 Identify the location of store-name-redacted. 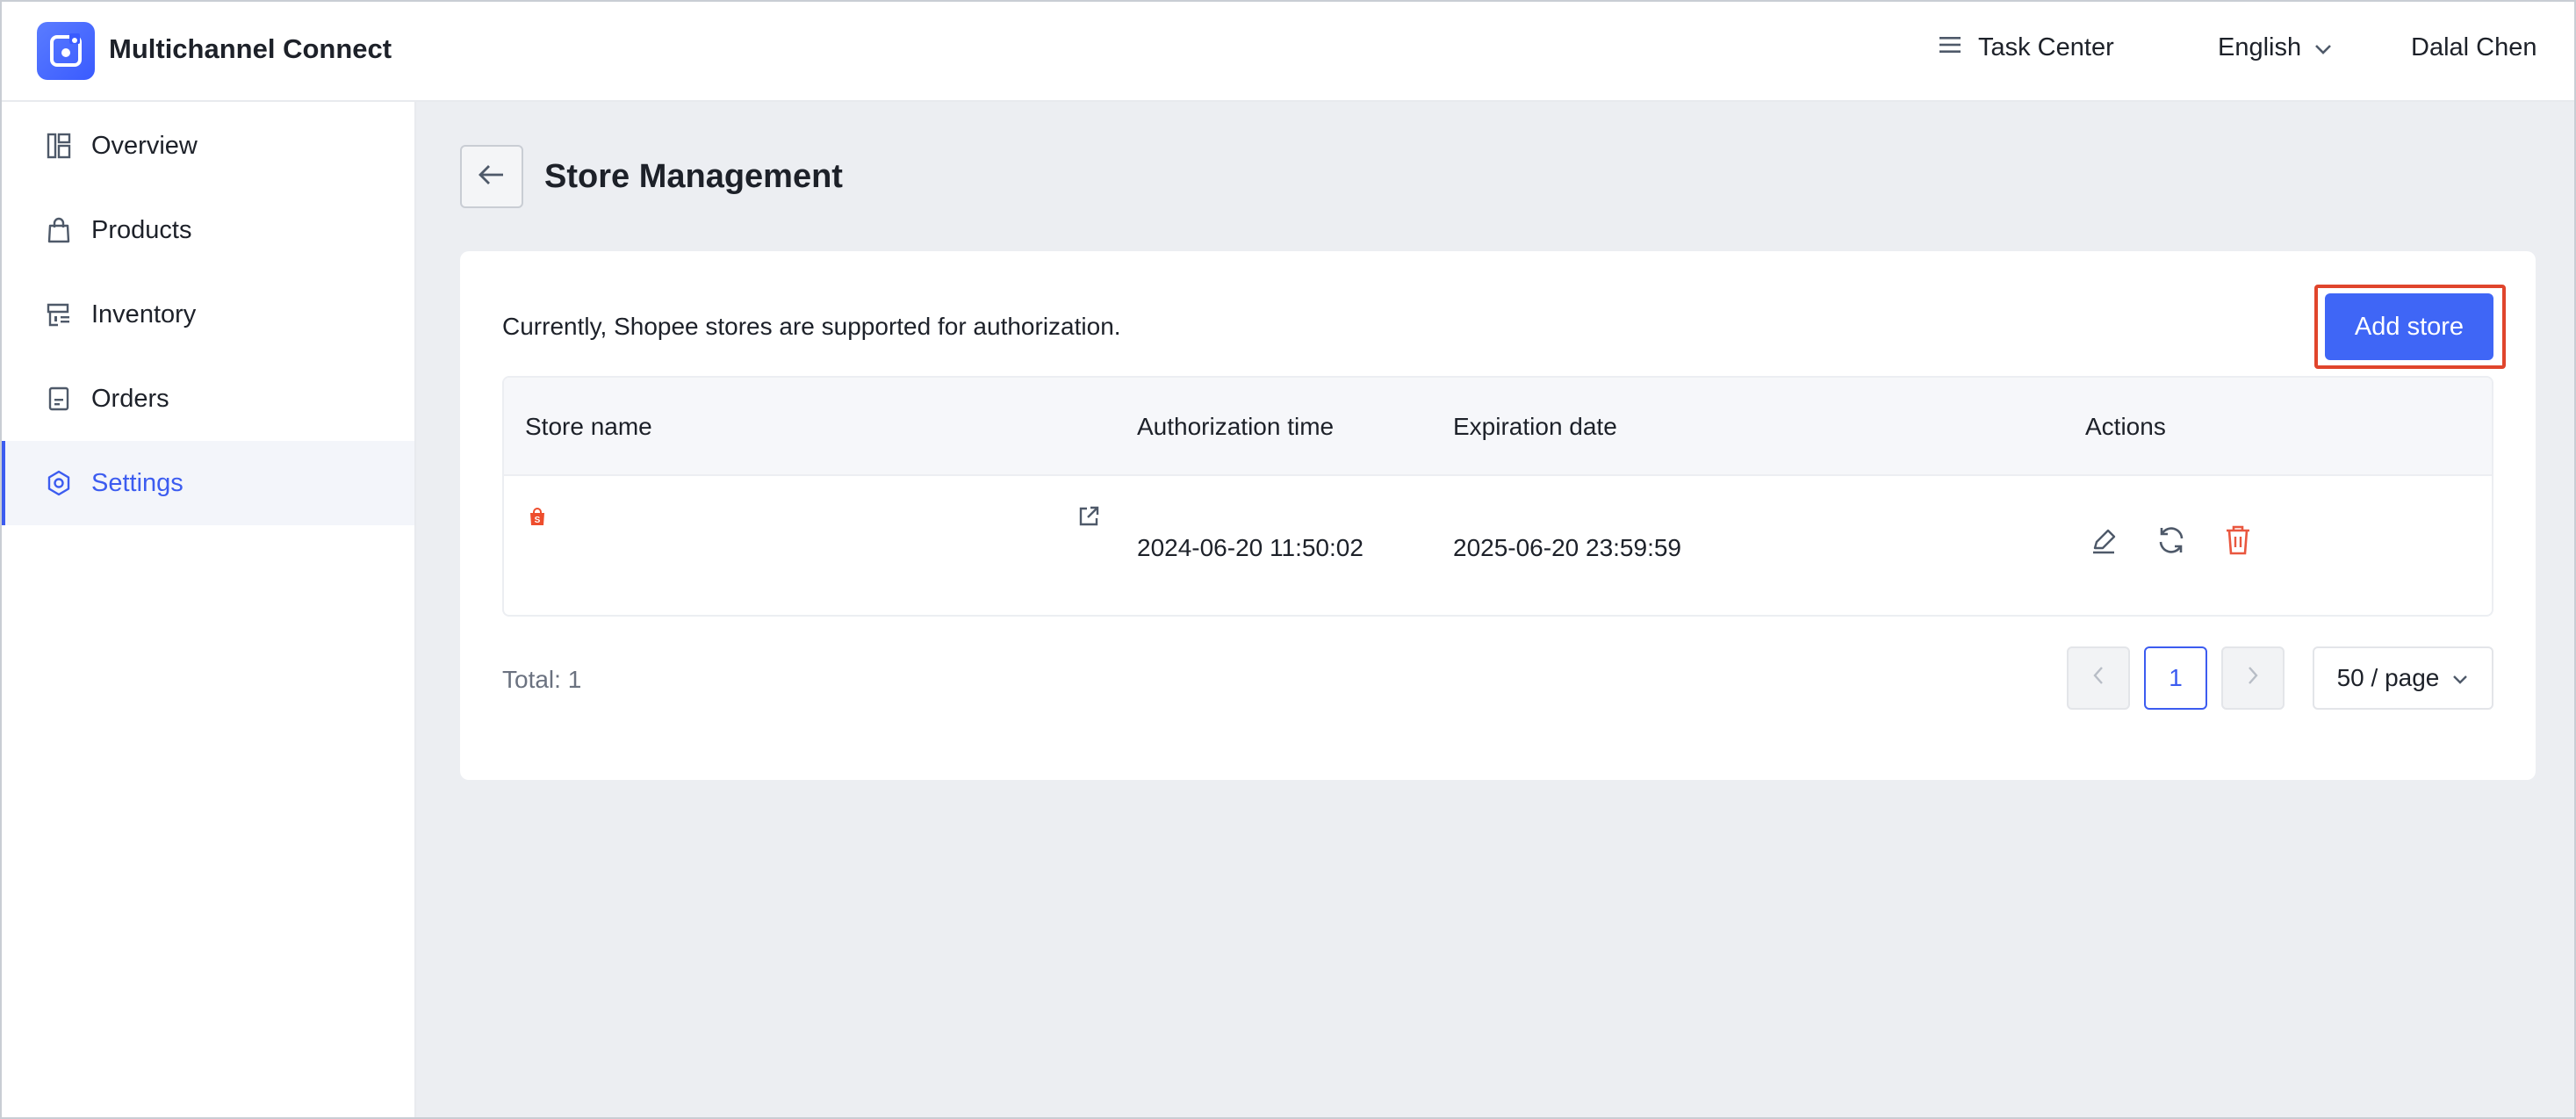
(676, 535).